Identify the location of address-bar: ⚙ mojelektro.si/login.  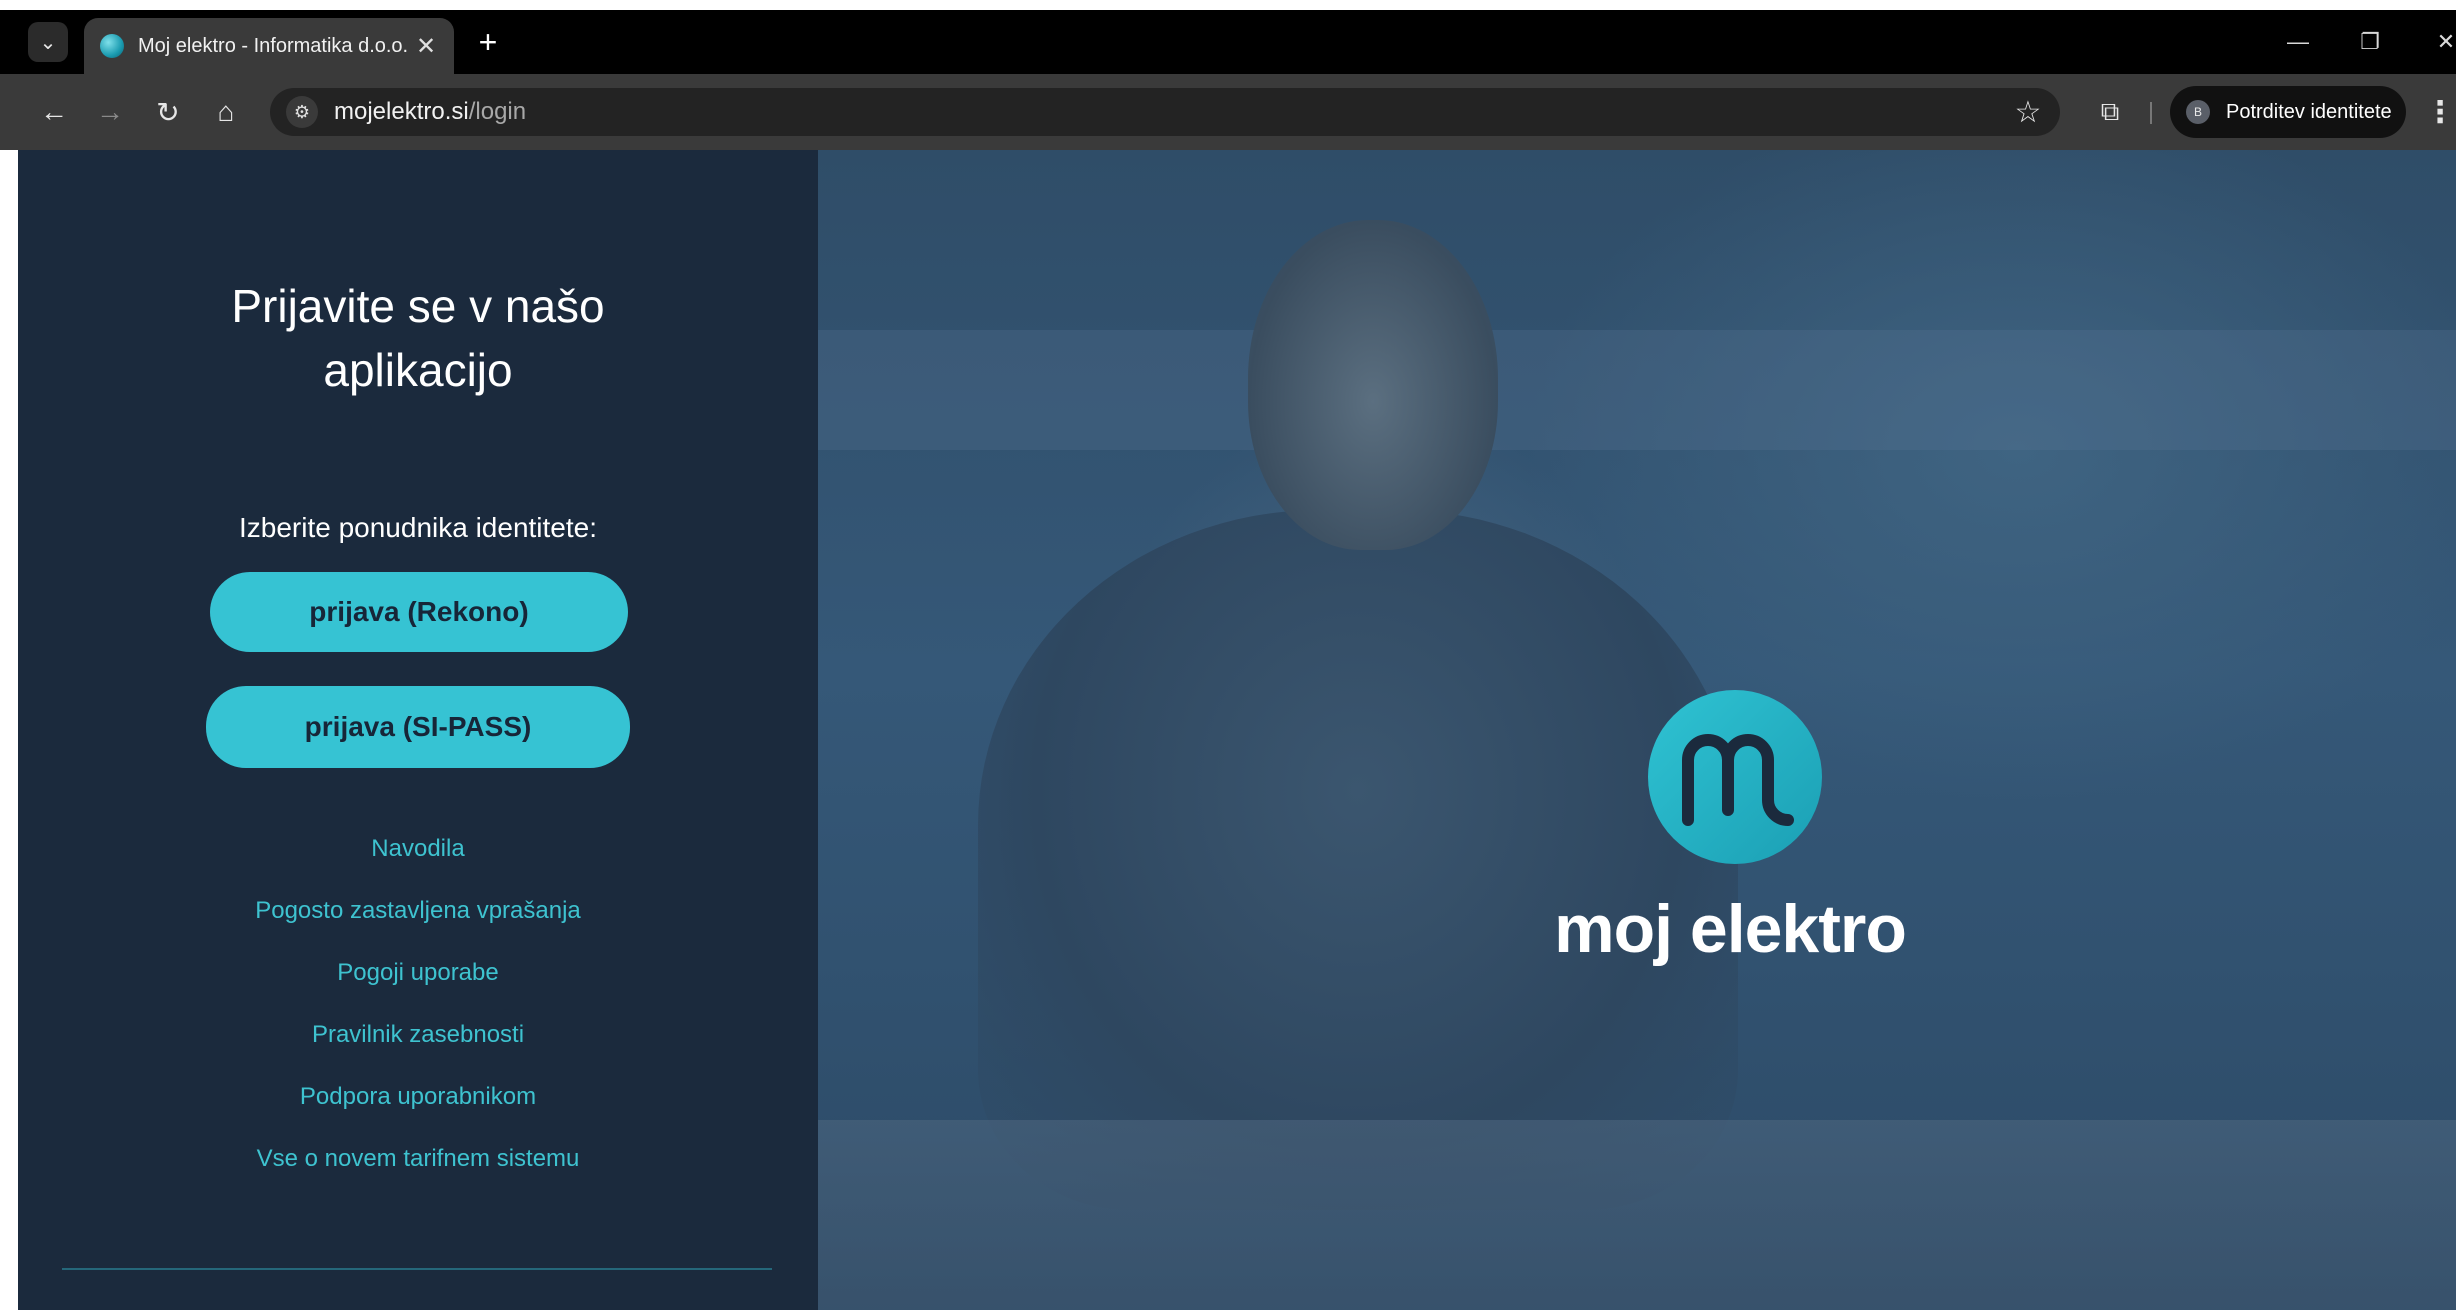
(1165, 112).